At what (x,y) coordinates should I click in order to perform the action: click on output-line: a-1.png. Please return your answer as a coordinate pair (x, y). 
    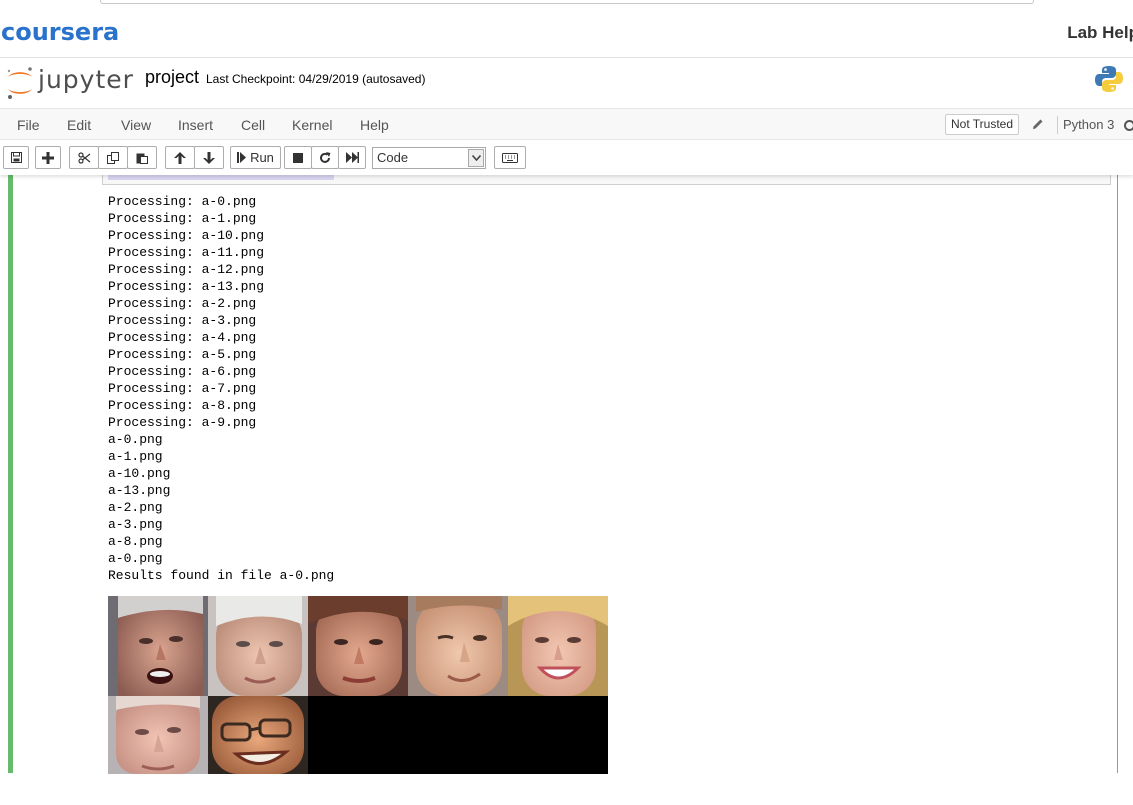
    Looking at the image, I should click on (135, 456).